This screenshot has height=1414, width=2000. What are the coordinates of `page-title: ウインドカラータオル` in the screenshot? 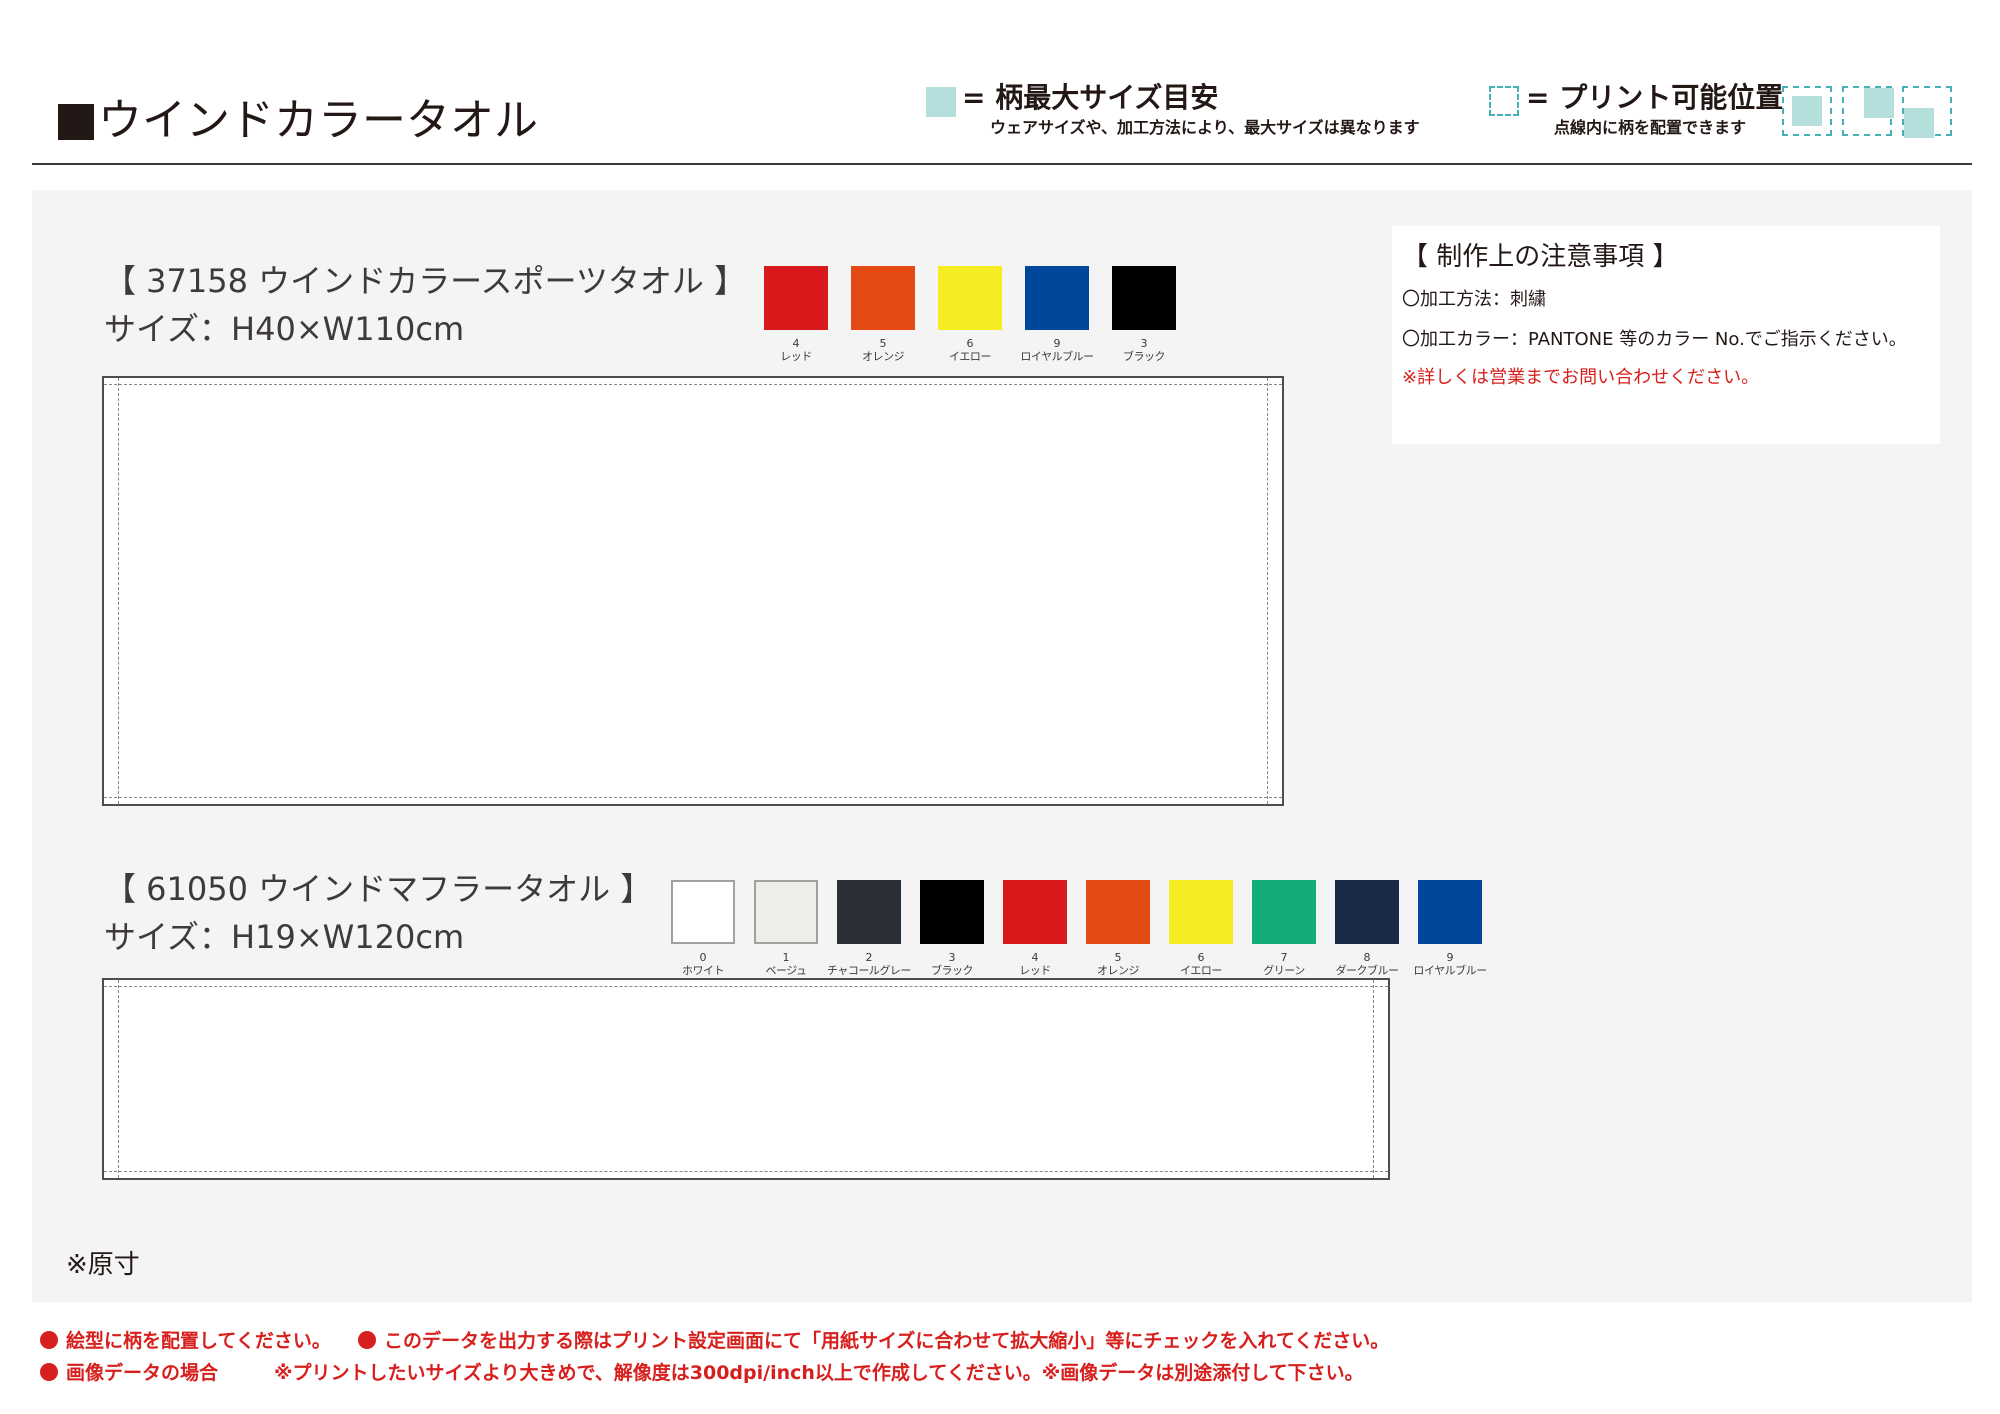 It's located at (318, 120).